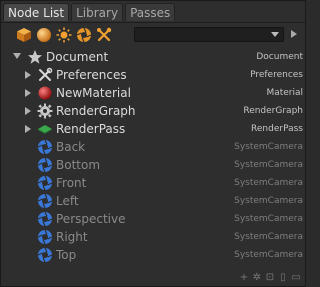 The height and width of the screenshot is (287, 320). Describe the element at coordinates (153, 111) in the screenshot. I see `tree-row-rendergraph: RenderGraph RenderGraph` at that location.